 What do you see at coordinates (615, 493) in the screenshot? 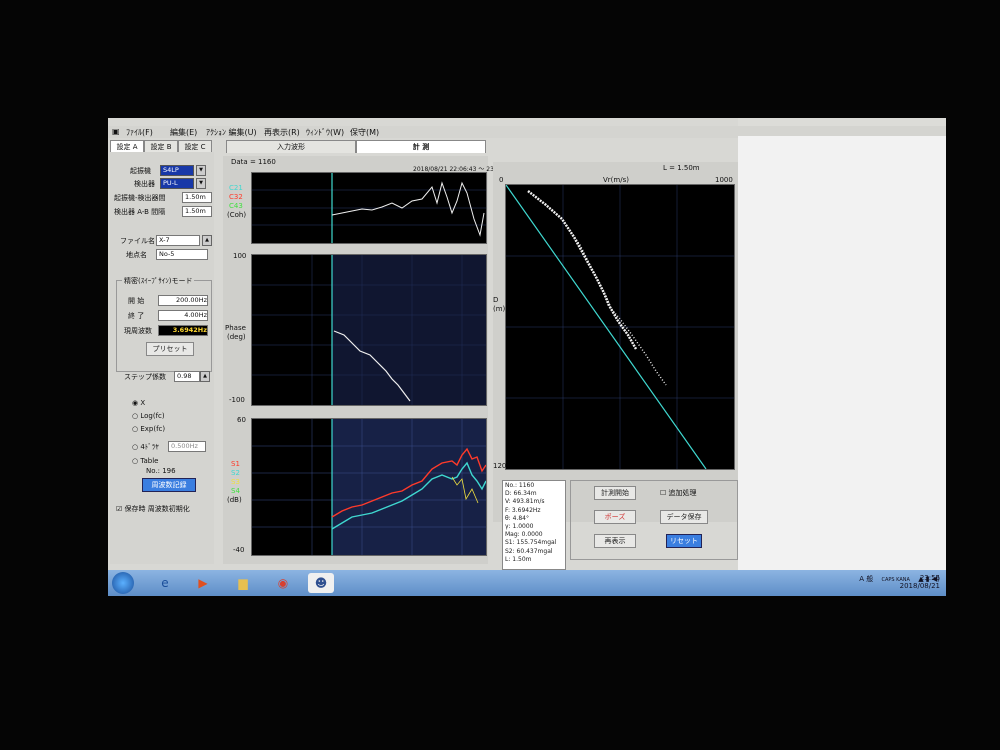
I see `start-measure-button: 計測開始` at bounding box center [615, 493].